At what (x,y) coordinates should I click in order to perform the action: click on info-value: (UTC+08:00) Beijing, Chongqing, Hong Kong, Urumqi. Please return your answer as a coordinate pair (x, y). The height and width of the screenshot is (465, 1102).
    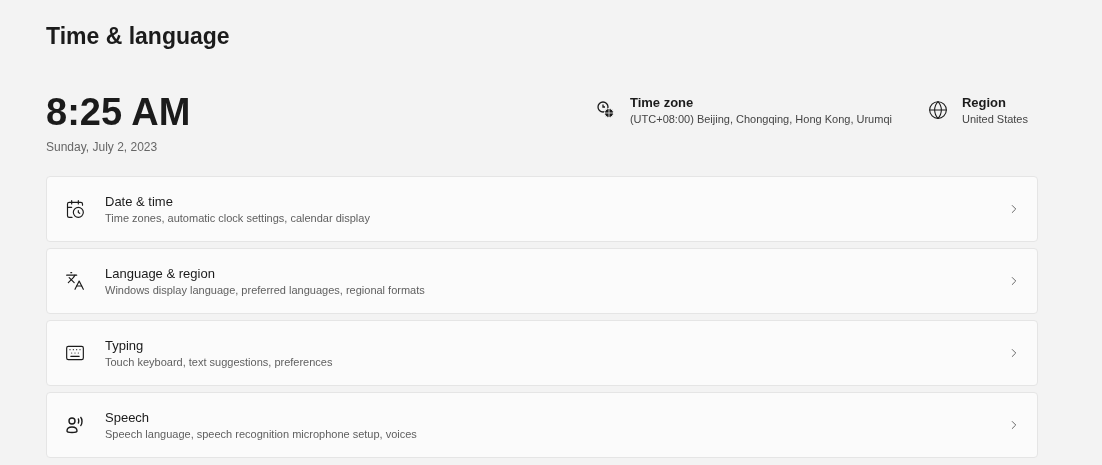
    Looking at the image, I should click on (760, 119).